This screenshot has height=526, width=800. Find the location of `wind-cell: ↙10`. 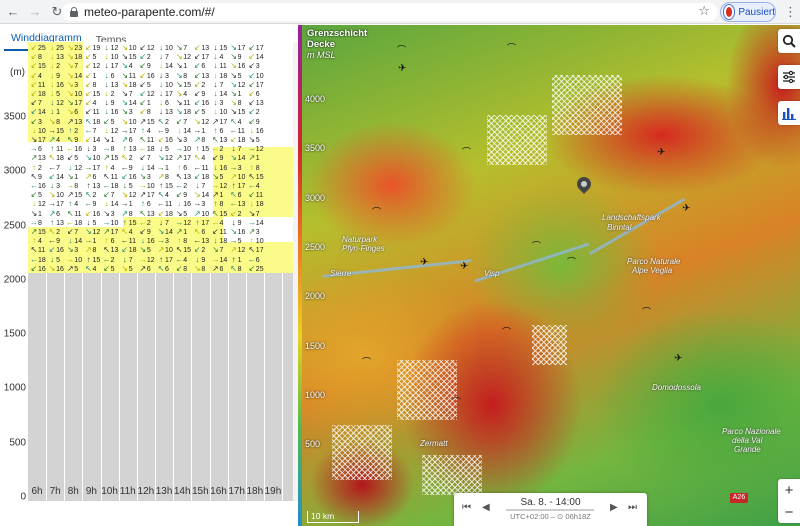

wind-cell: ↙10 is located at coordinates (256, 75).